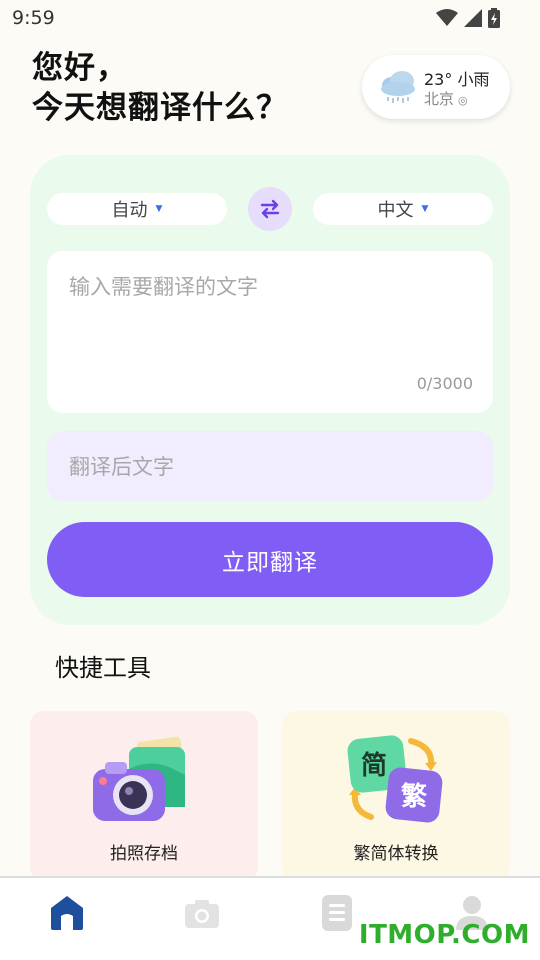 Image resolution: width=540 pixels, height=960 pixels. I want to click on status-bar: 9:59, so click(270, 18).